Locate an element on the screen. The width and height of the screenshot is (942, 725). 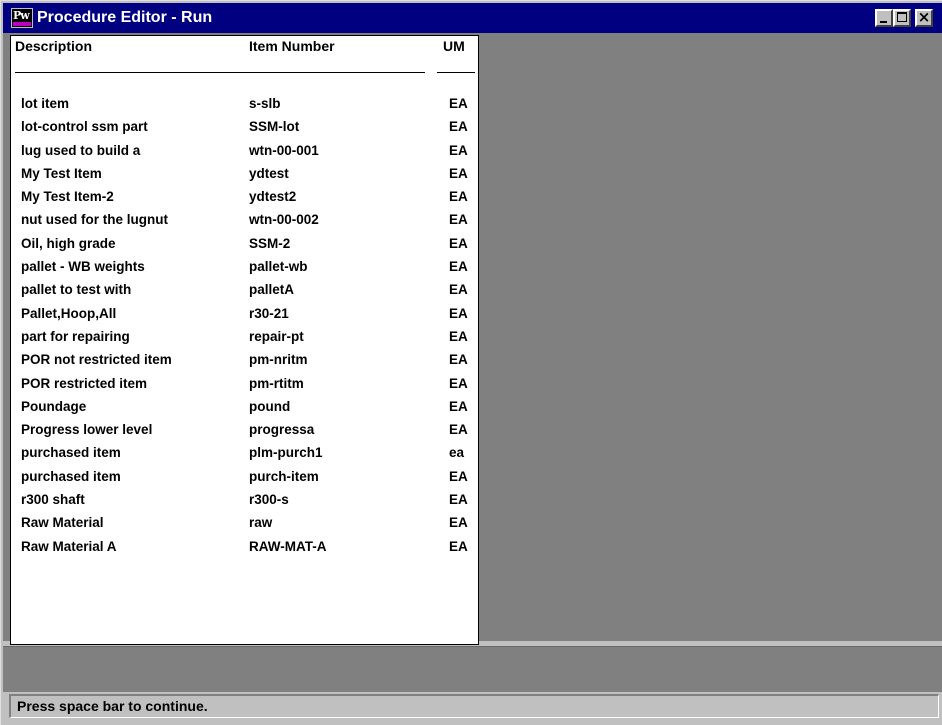
cell-description: Poundage is located at coordinates (54, 406).